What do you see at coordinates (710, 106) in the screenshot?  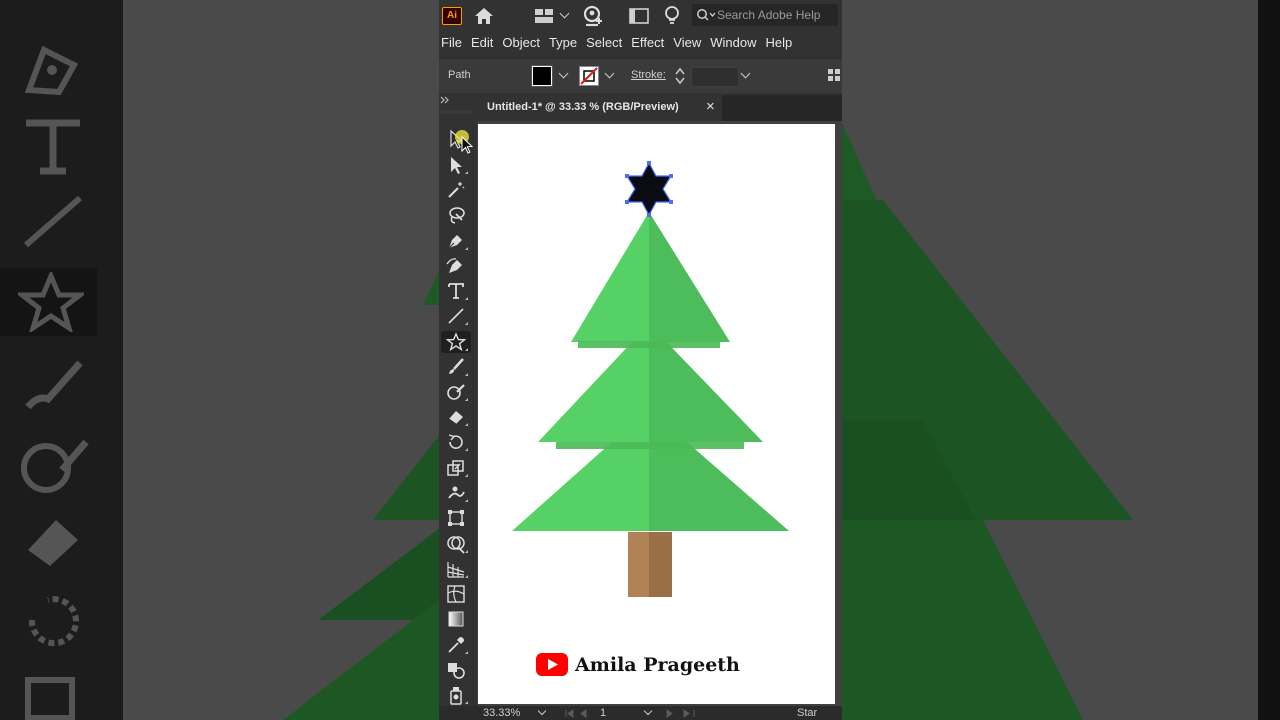 I see `close-tab-icon: ×` at bounding box center [710, 106].